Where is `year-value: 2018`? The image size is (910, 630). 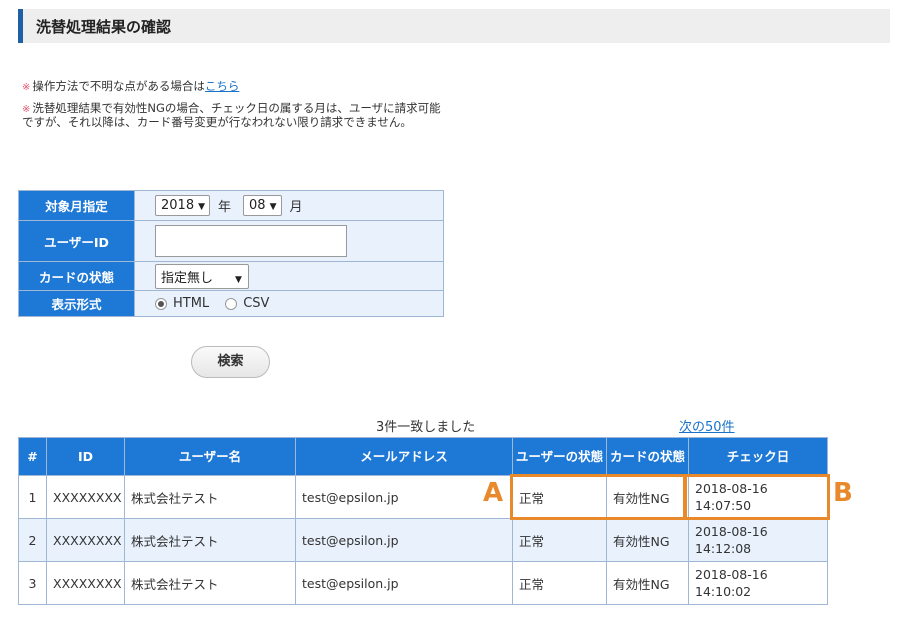 year-value: 2018 is located at coordinates (178, 205).